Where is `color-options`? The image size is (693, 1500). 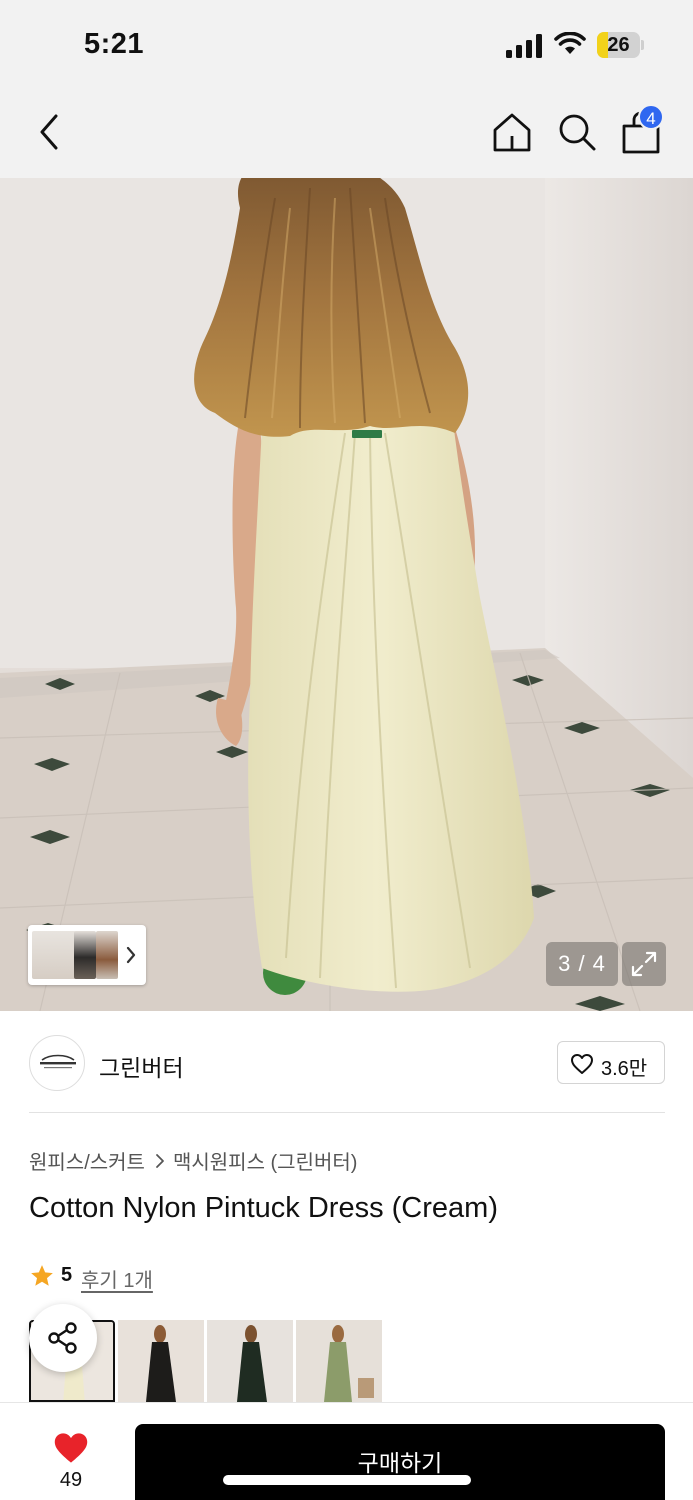
color-options is located at coordinates (349, 1361).